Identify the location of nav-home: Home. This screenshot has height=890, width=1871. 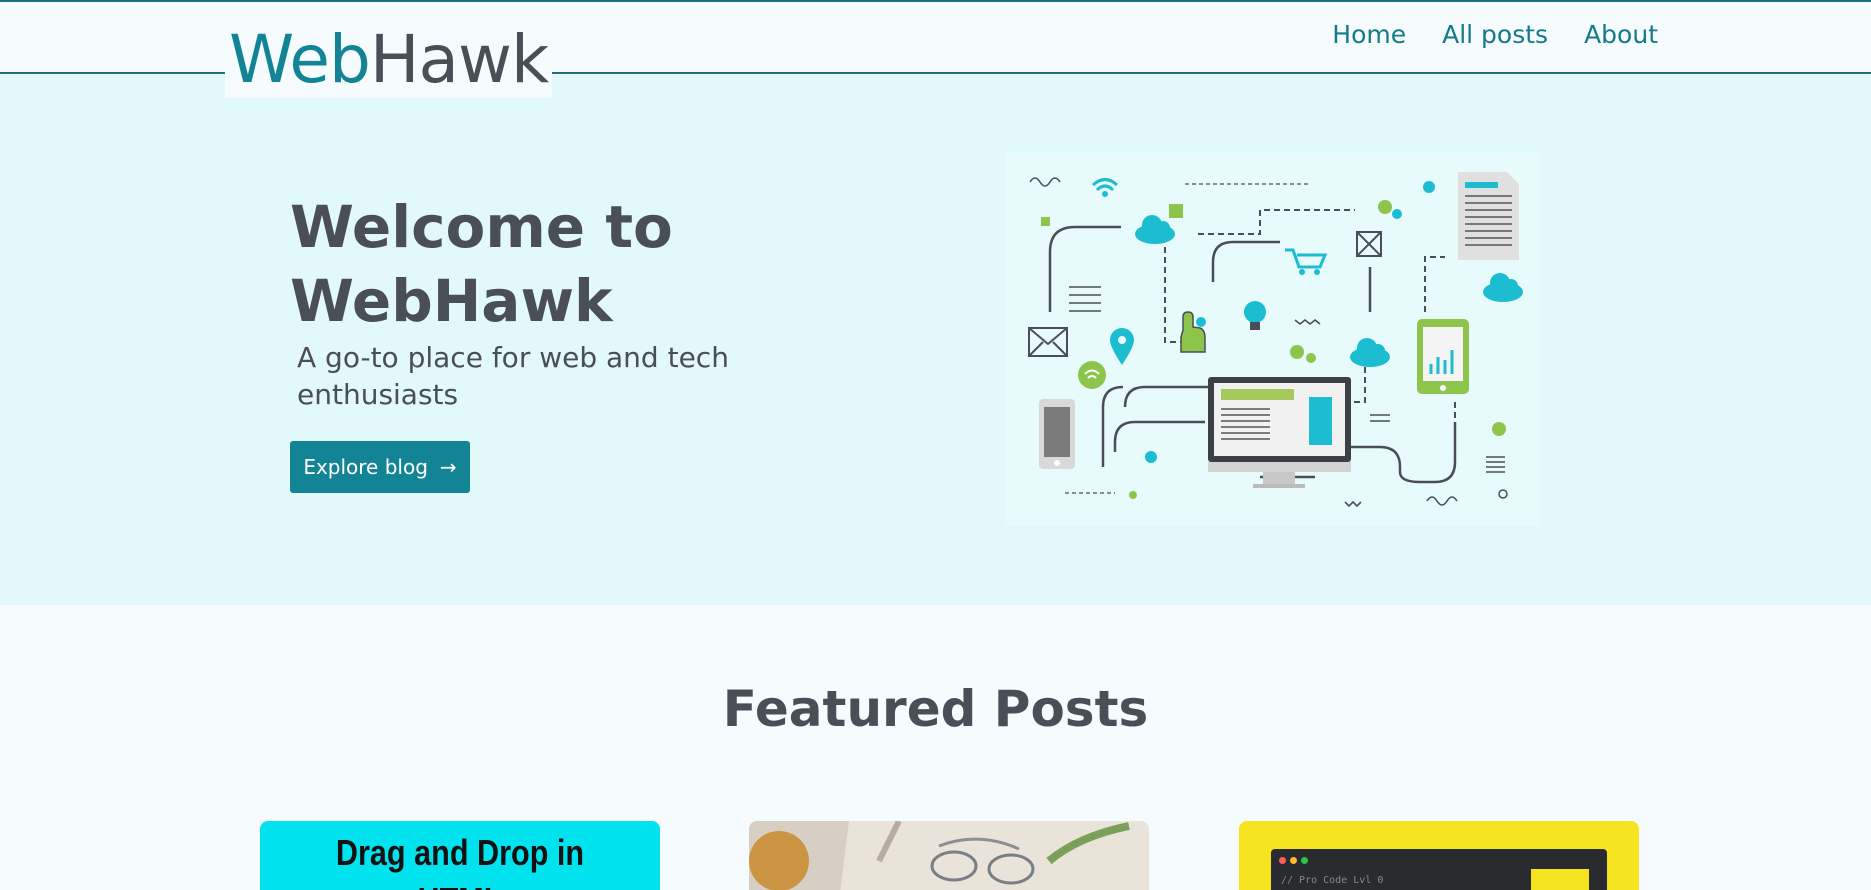
(1369, 34).